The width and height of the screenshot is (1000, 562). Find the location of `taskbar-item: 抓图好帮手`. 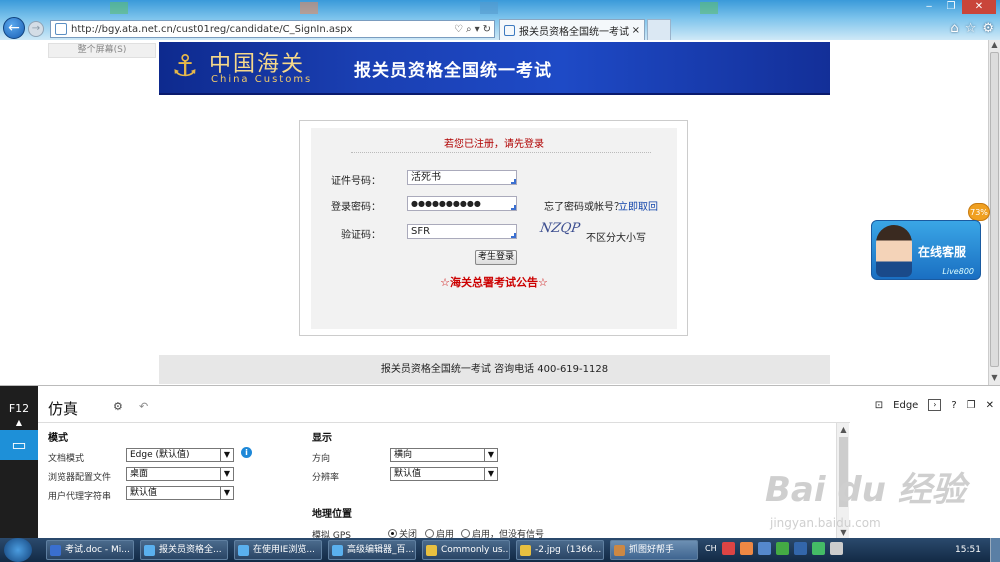

taskbar-item: 抓图好帮手 is located at coordinates (654, 550).